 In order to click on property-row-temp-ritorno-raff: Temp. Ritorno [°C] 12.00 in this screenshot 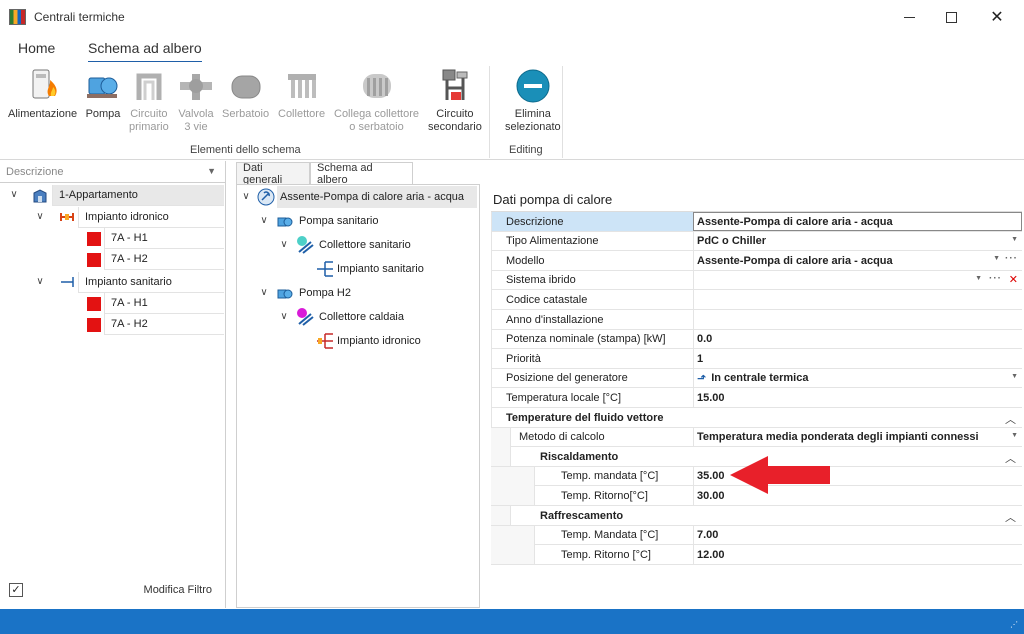, I will do `click(756, 555)`.